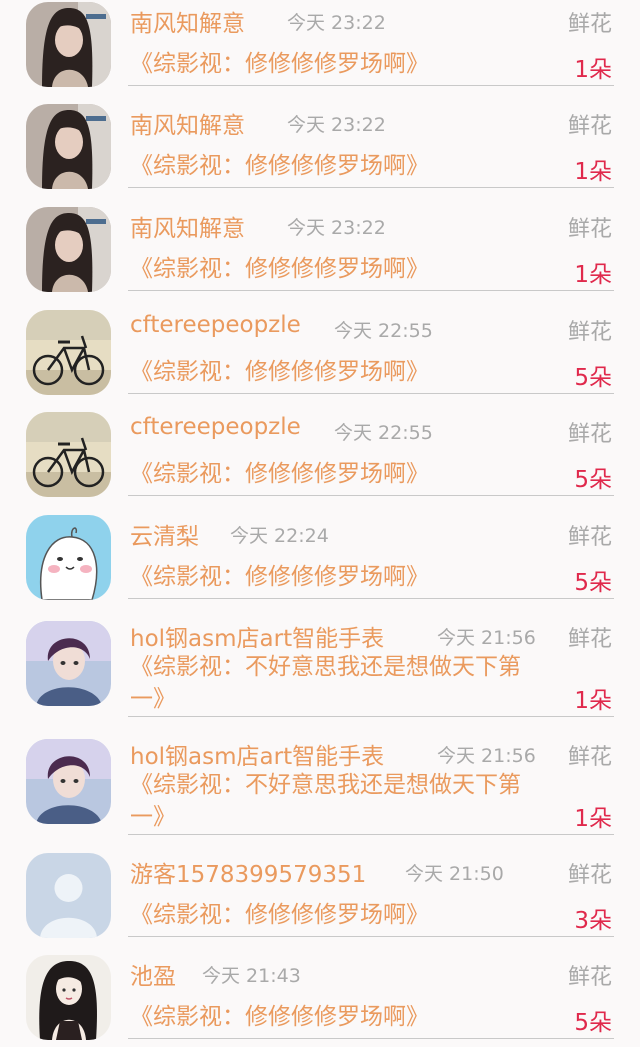  Describe the element at coordinates (251, 976) in the screenshot. I see `timestamp: 今天 21:43` at that location.